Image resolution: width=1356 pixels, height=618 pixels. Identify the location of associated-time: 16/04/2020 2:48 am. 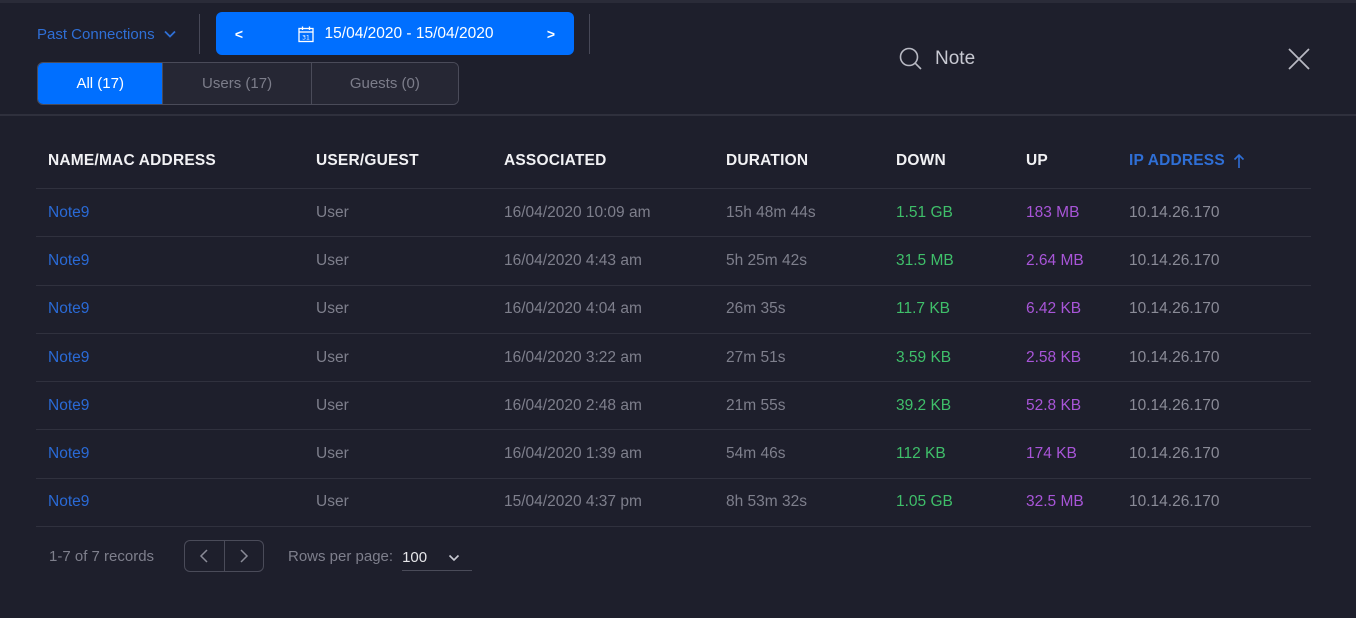
(573, 405).